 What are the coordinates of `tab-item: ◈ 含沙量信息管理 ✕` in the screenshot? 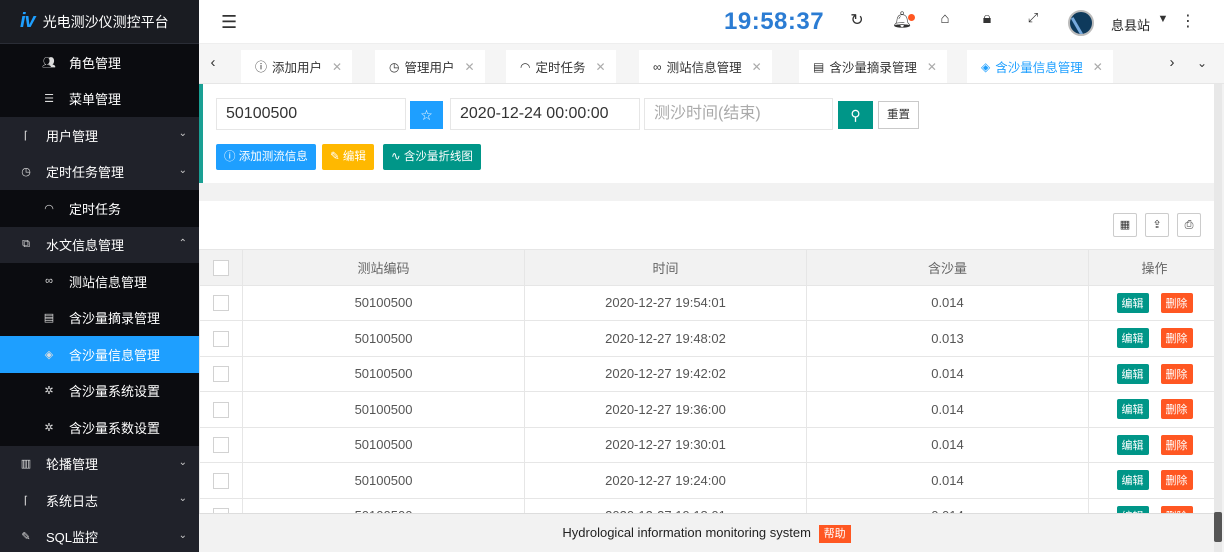 It's located at (1040, 66).